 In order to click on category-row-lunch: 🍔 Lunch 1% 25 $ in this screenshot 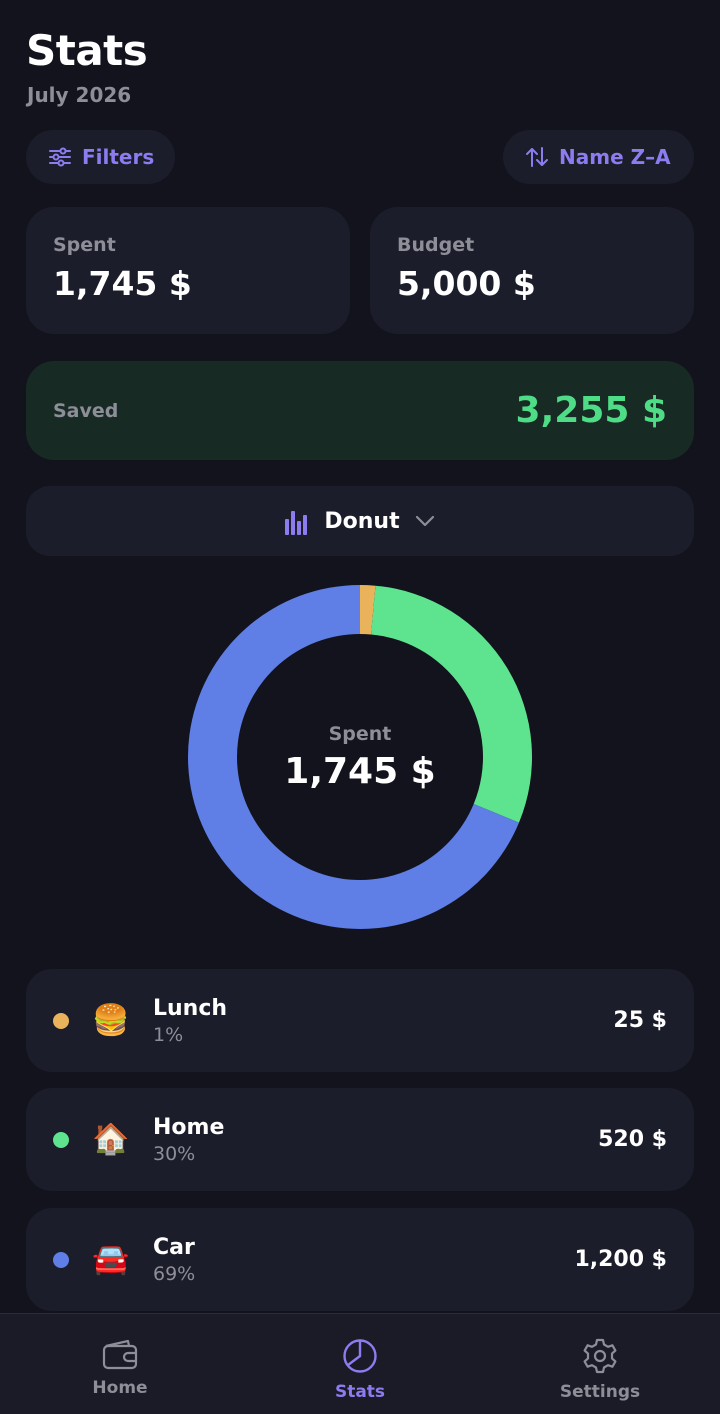, I will do `click(360, 1020)`.